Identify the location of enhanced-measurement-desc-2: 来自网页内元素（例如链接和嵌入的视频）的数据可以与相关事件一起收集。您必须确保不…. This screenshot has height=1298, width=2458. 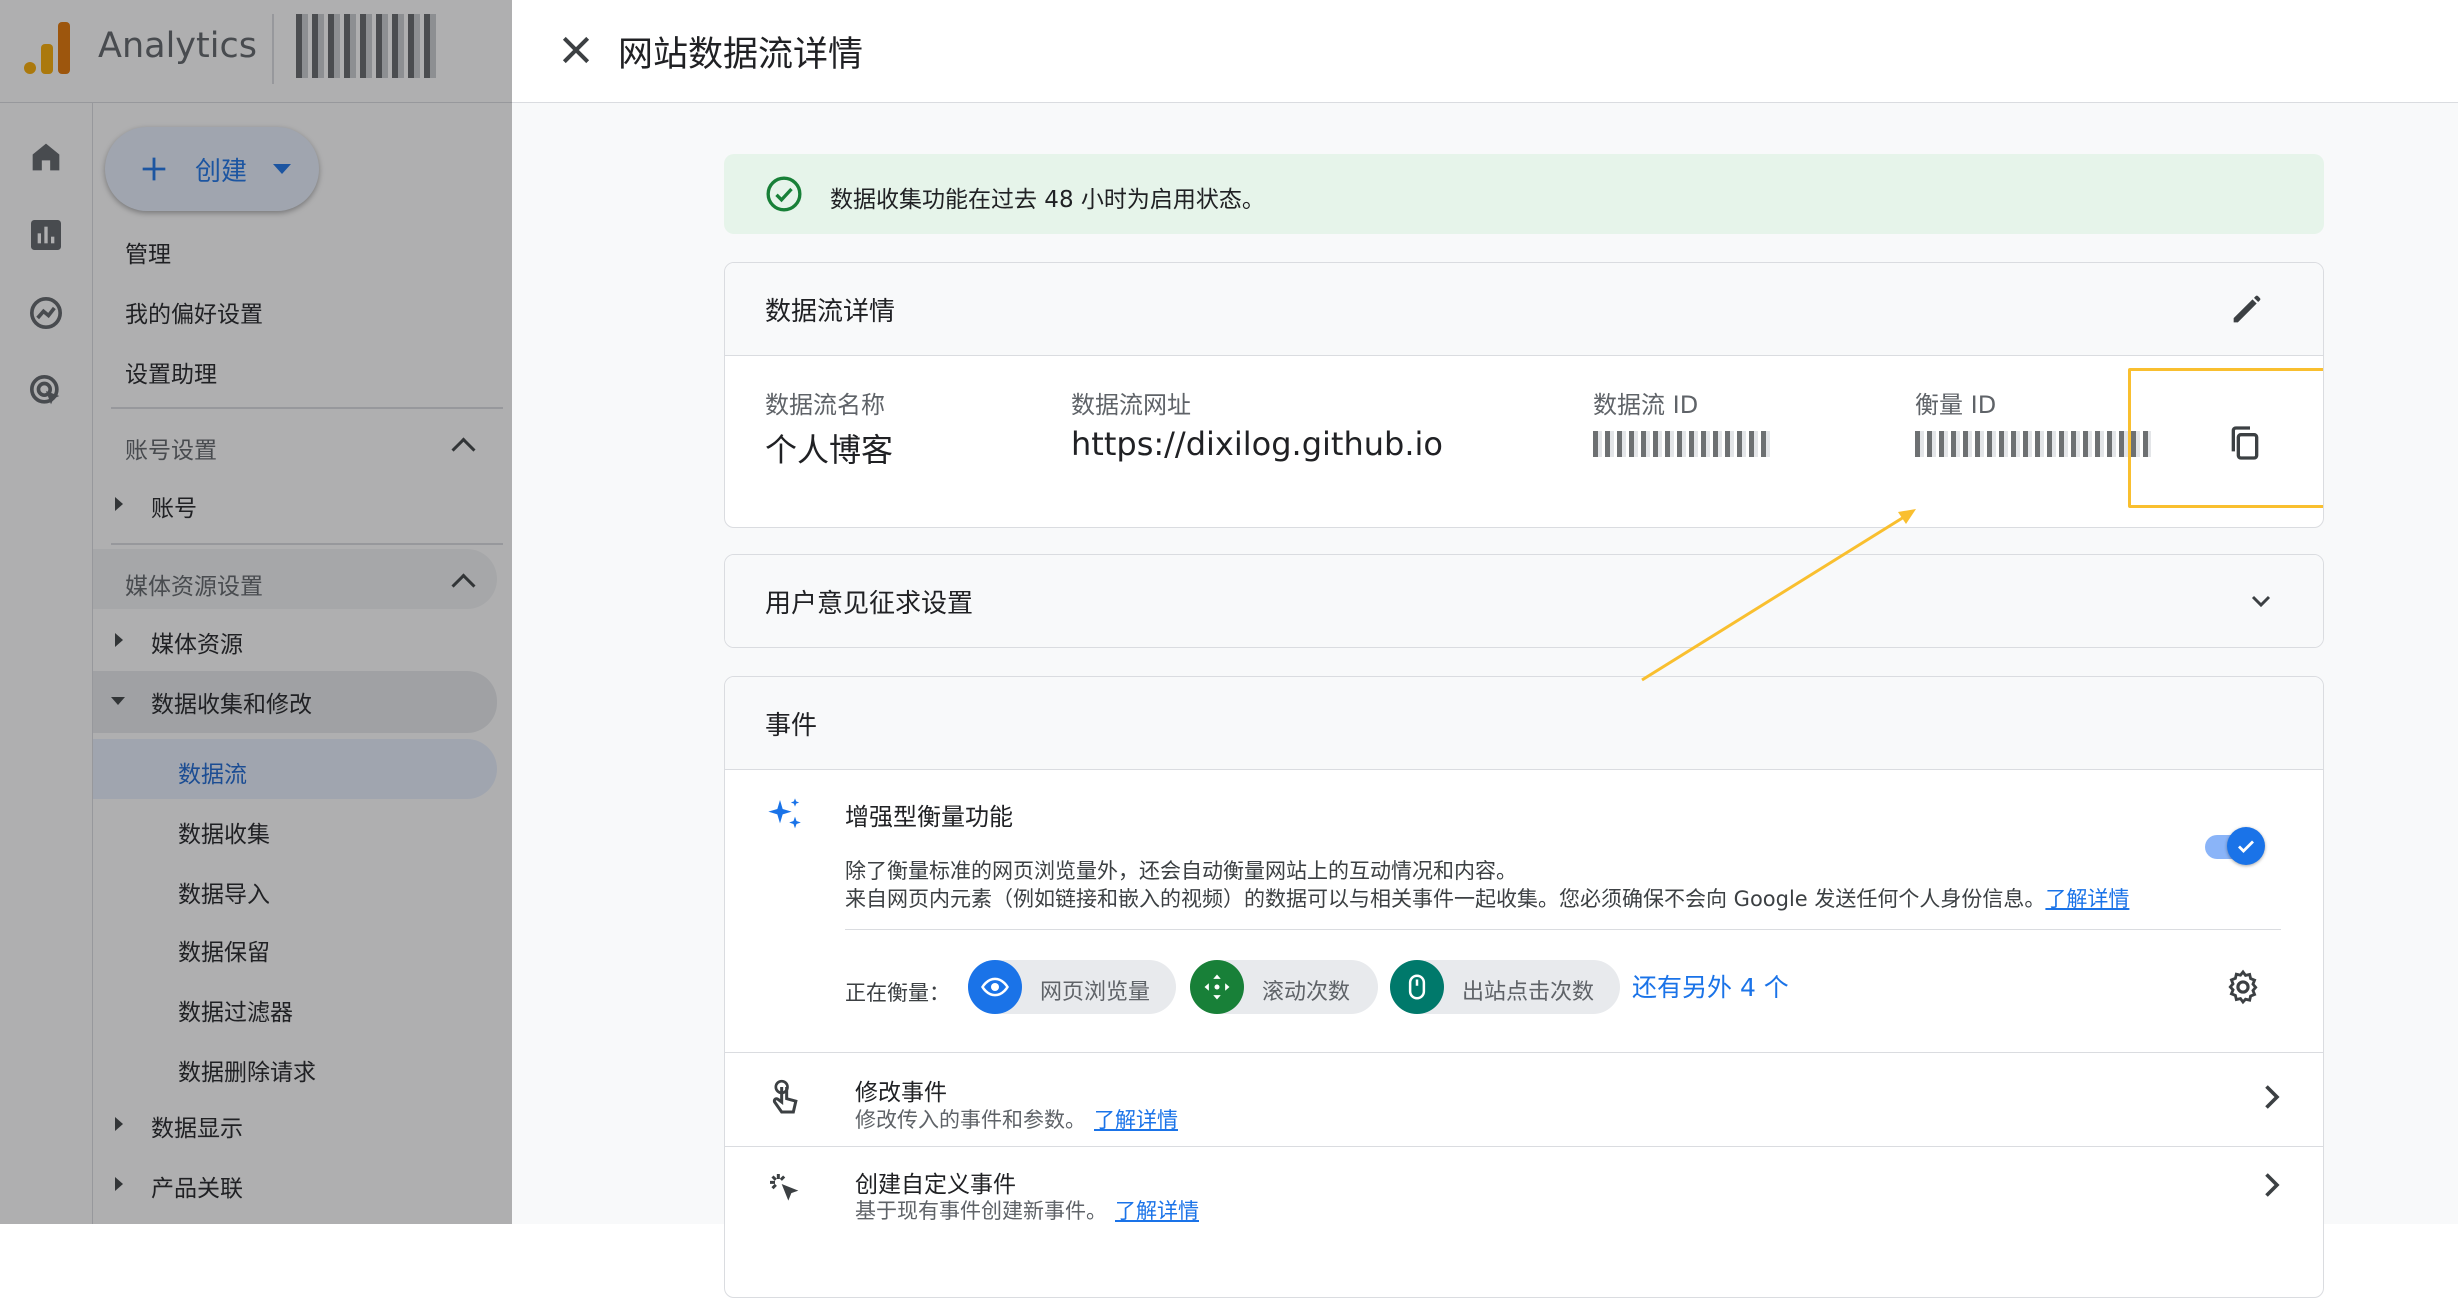
(1487, 898).